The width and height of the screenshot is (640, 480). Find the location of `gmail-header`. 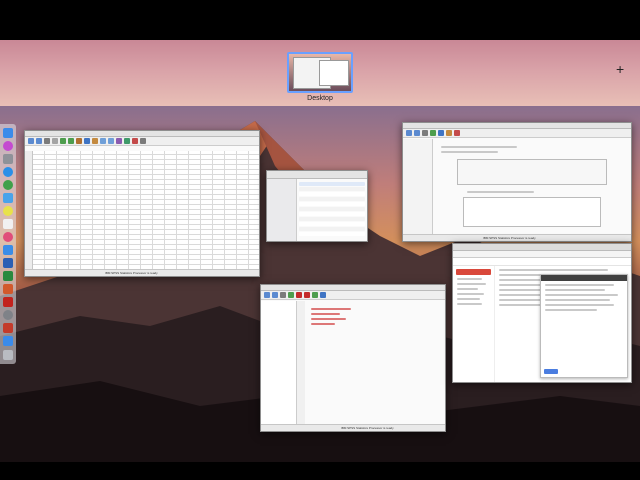

gmail-header is located at coordinates (542, 262).